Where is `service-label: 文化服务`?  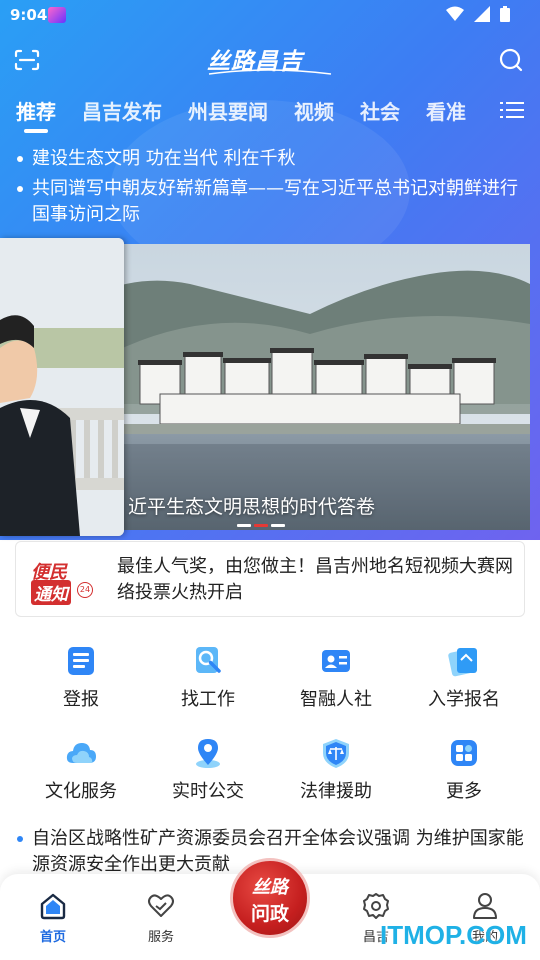
service-label: 文化服务 is located at coordinates (81, 791).